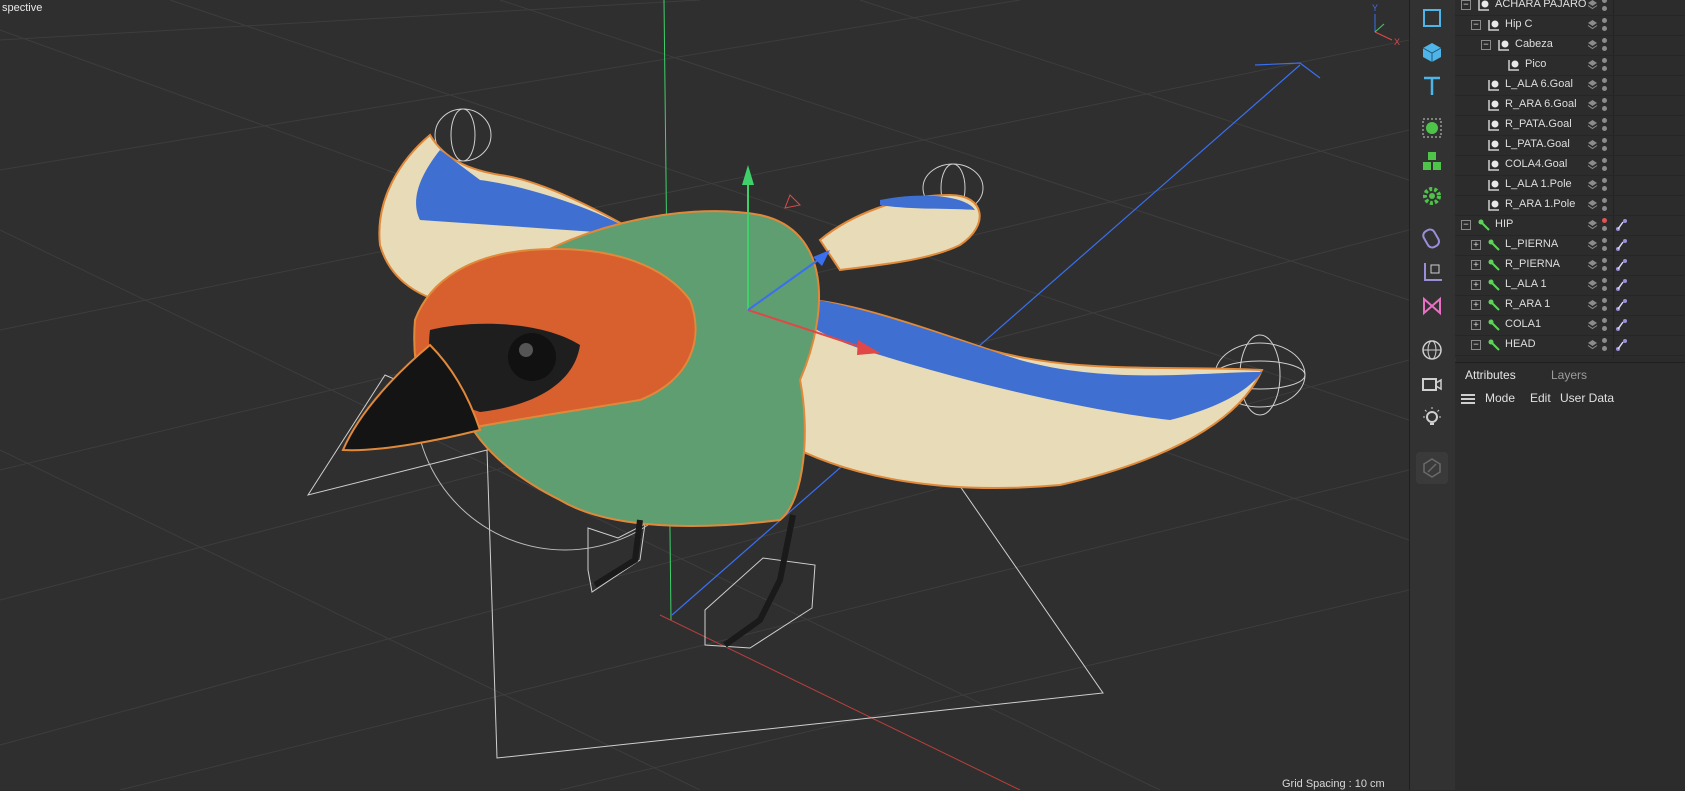 The height and width of the screenshot is (791, 1685). I want to click on mograph-icon, so click(1432, 306).